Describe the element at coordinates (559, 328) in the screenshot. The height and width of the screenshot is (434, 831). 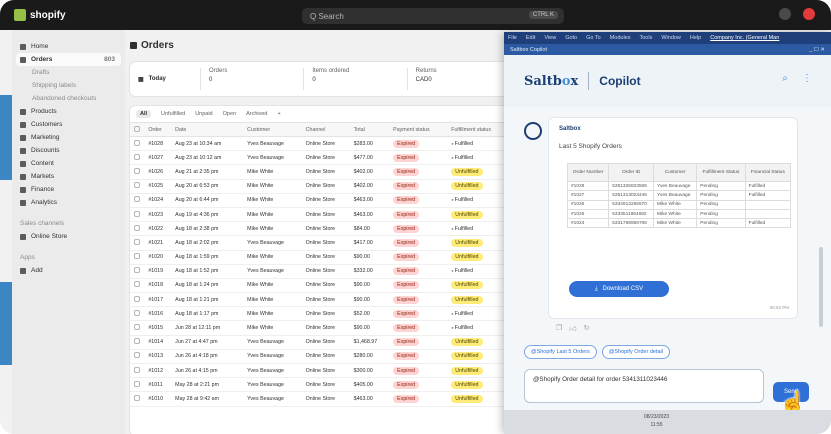
I see `copy-icon: ❐` at that location.